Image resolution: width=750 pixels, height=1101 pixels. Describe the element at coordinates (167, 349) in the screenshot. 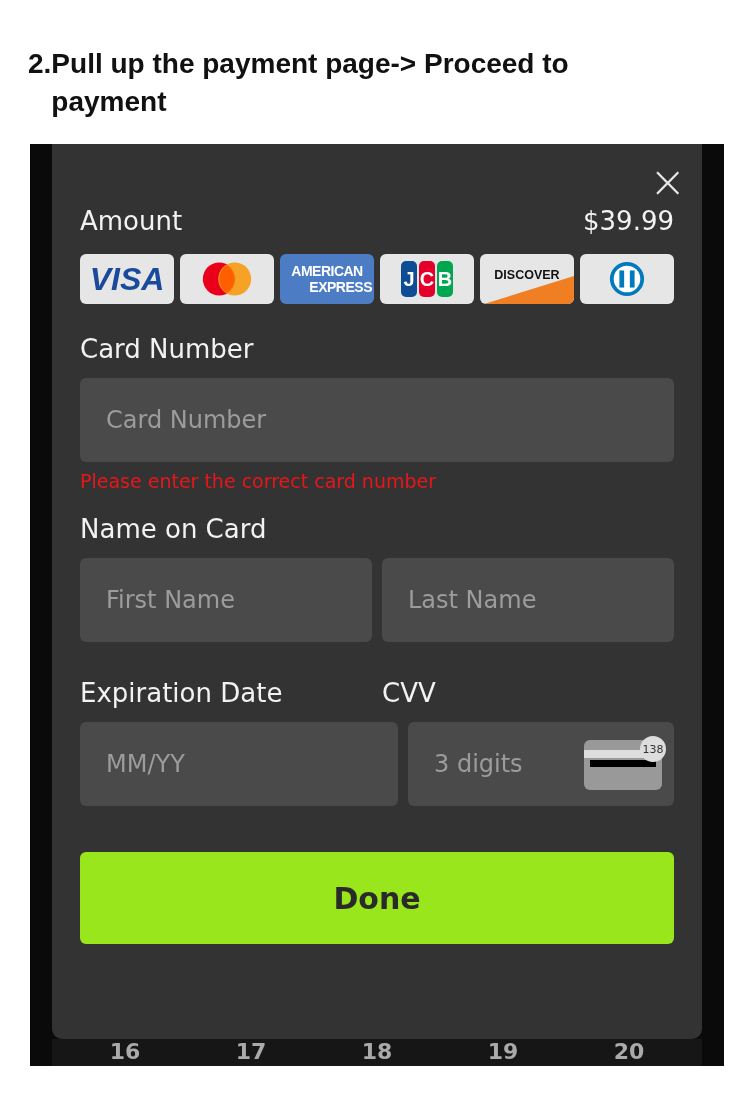

I see `field-label: Card Number` at that location.